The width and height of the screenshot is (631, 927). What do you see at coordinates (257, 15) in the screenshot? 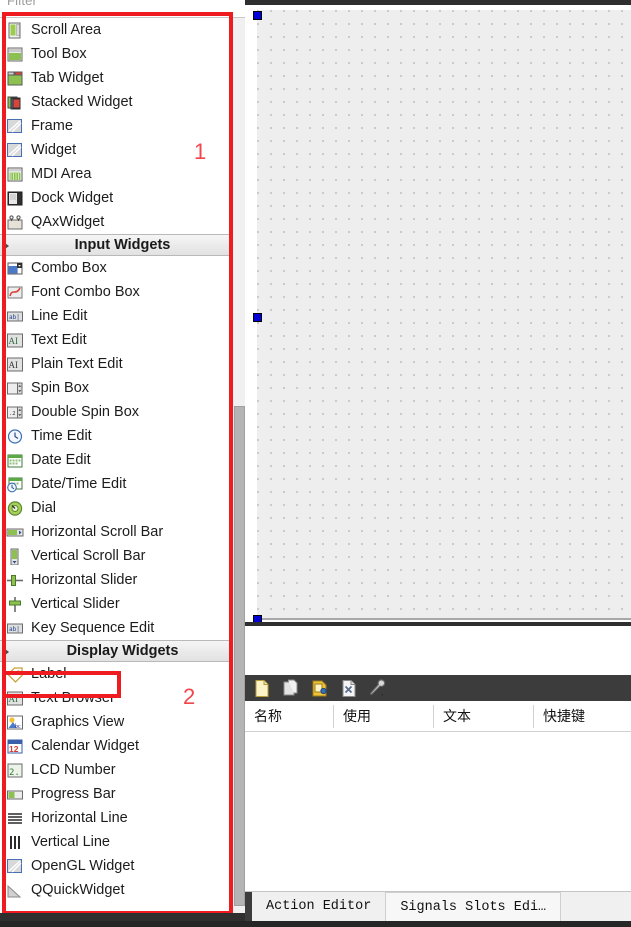
I see `selection-handle-top-left` at bounding box center [257, 15].